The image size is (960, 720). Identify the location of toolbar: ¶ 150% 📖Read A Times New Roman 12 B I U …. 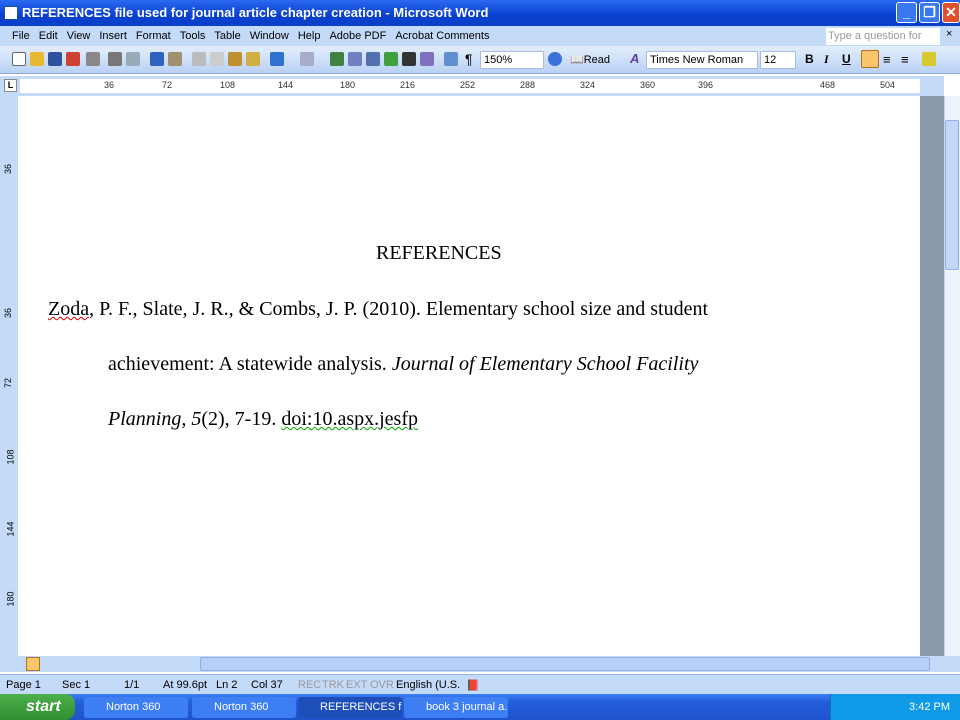
(480, 60).